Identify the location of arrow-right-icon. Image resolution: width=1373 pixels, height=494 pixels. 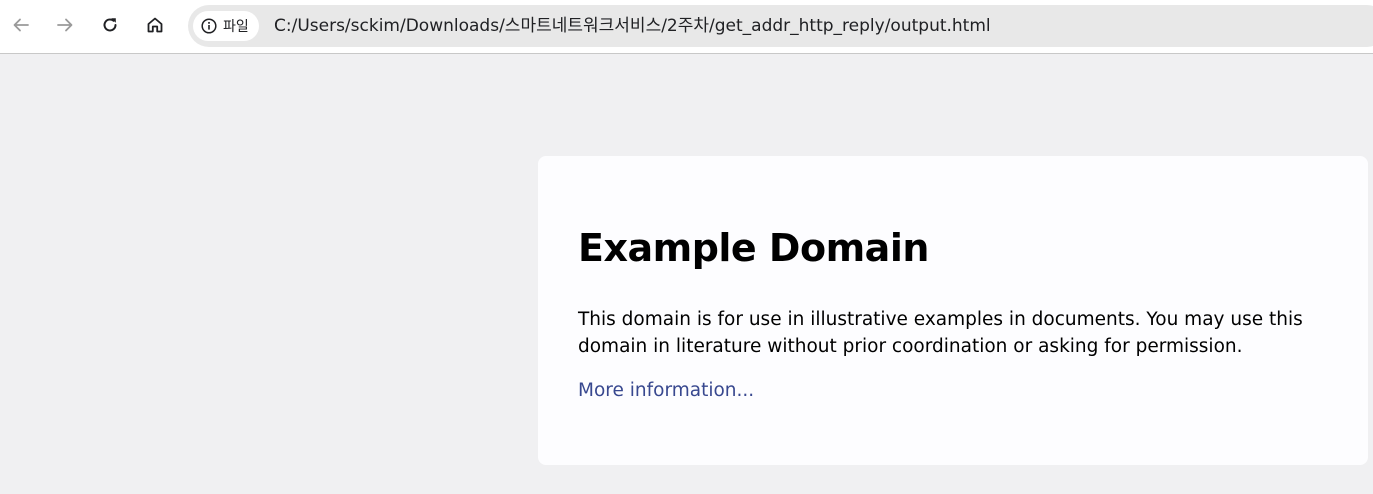
(65, 25).